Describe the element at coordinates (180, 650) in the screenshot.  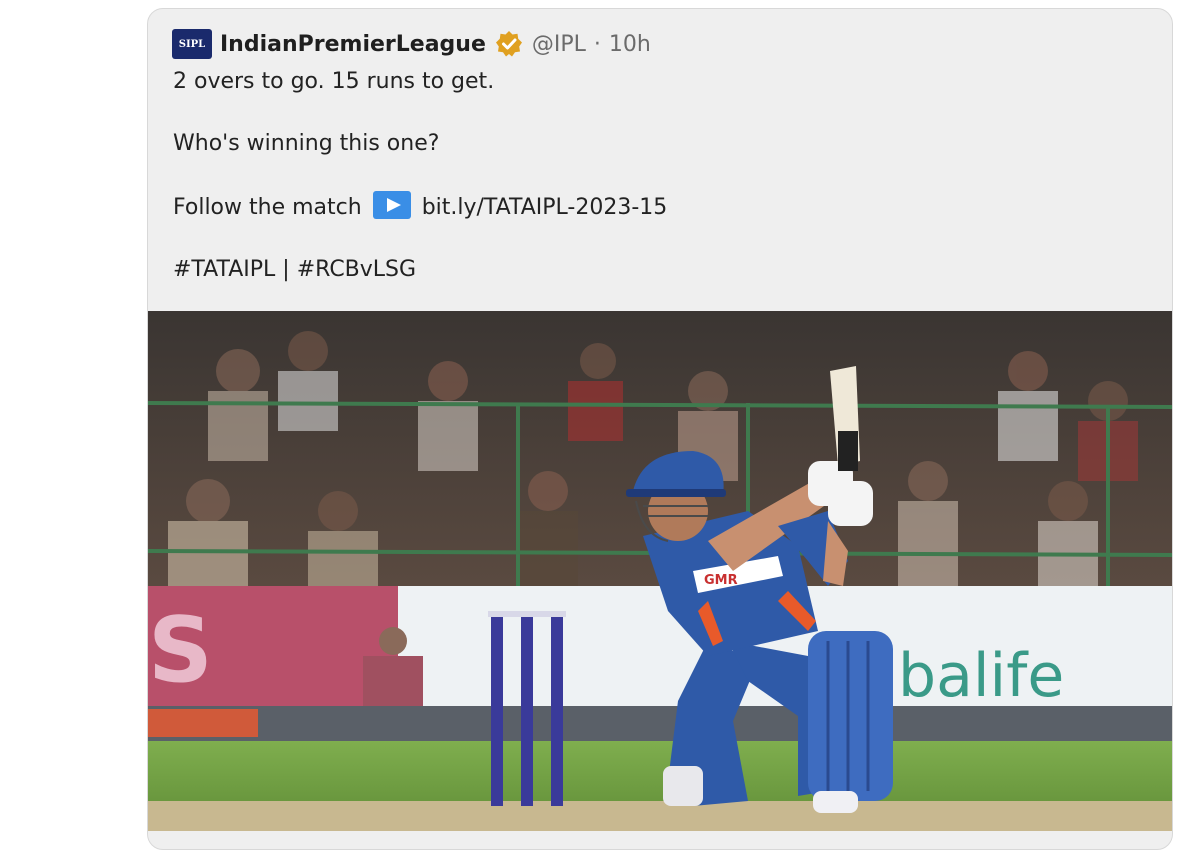
I see `svg-text: S` at that location.